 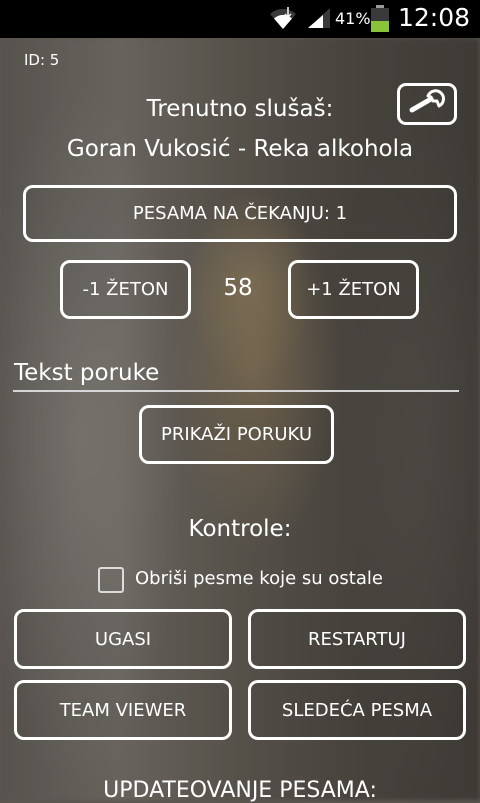 I want to click on minus-token-button: -1 ŽETON, so click(x=125, y=289).